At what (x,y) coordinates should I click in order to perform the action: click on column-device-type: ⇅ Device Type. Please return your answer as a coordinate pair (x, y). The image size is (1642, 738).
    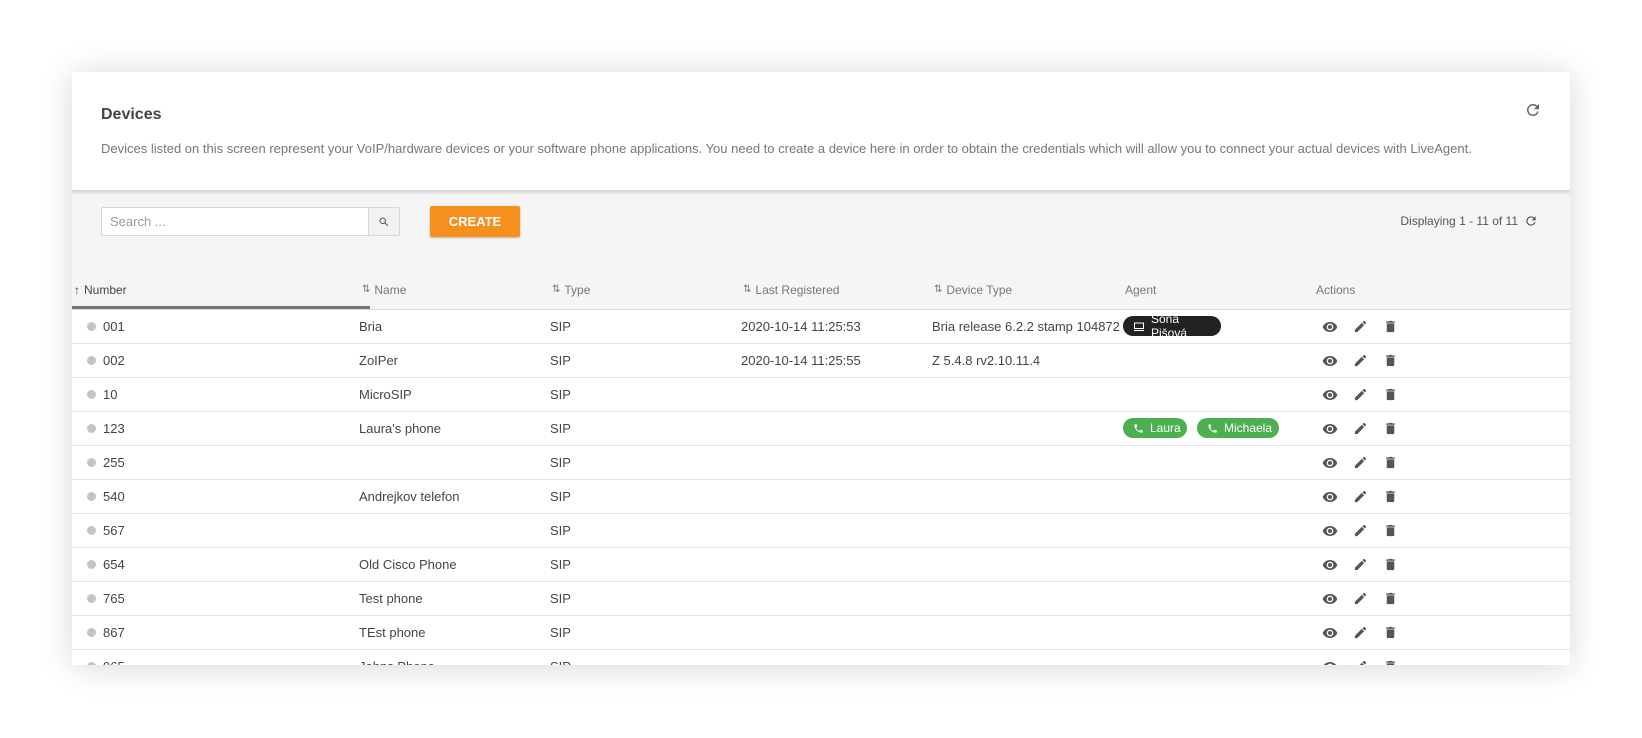
    Looking at the image, I should click on (973, 289).